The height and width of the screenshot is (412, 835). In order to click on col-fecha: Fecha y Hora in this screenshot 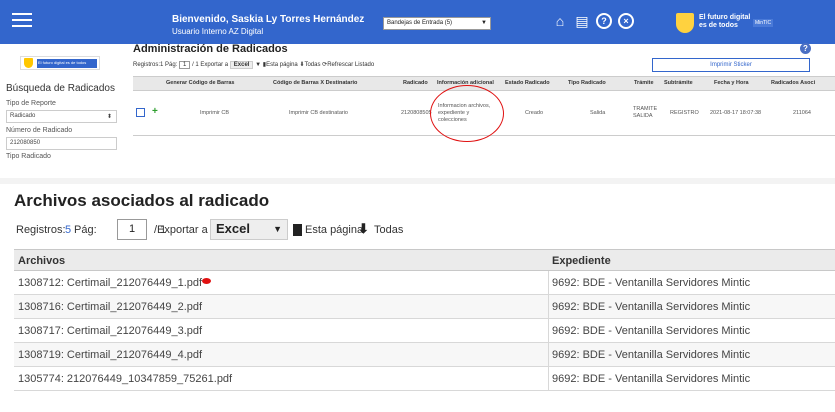, I will do `click(731, 83)`.